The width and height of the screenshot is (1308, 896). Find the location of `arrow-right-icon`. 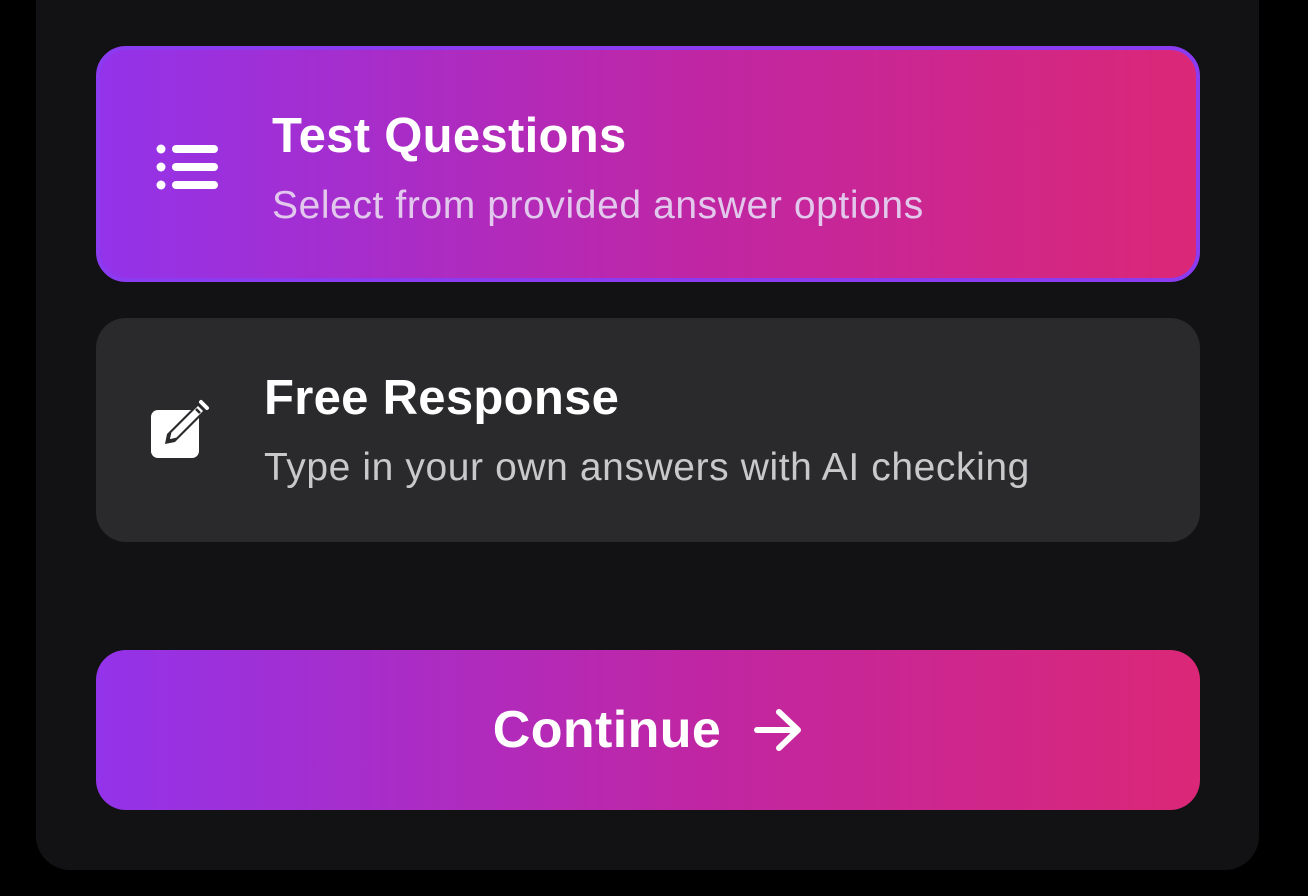

arrow-right-icon is located at coordinates (778, 730).